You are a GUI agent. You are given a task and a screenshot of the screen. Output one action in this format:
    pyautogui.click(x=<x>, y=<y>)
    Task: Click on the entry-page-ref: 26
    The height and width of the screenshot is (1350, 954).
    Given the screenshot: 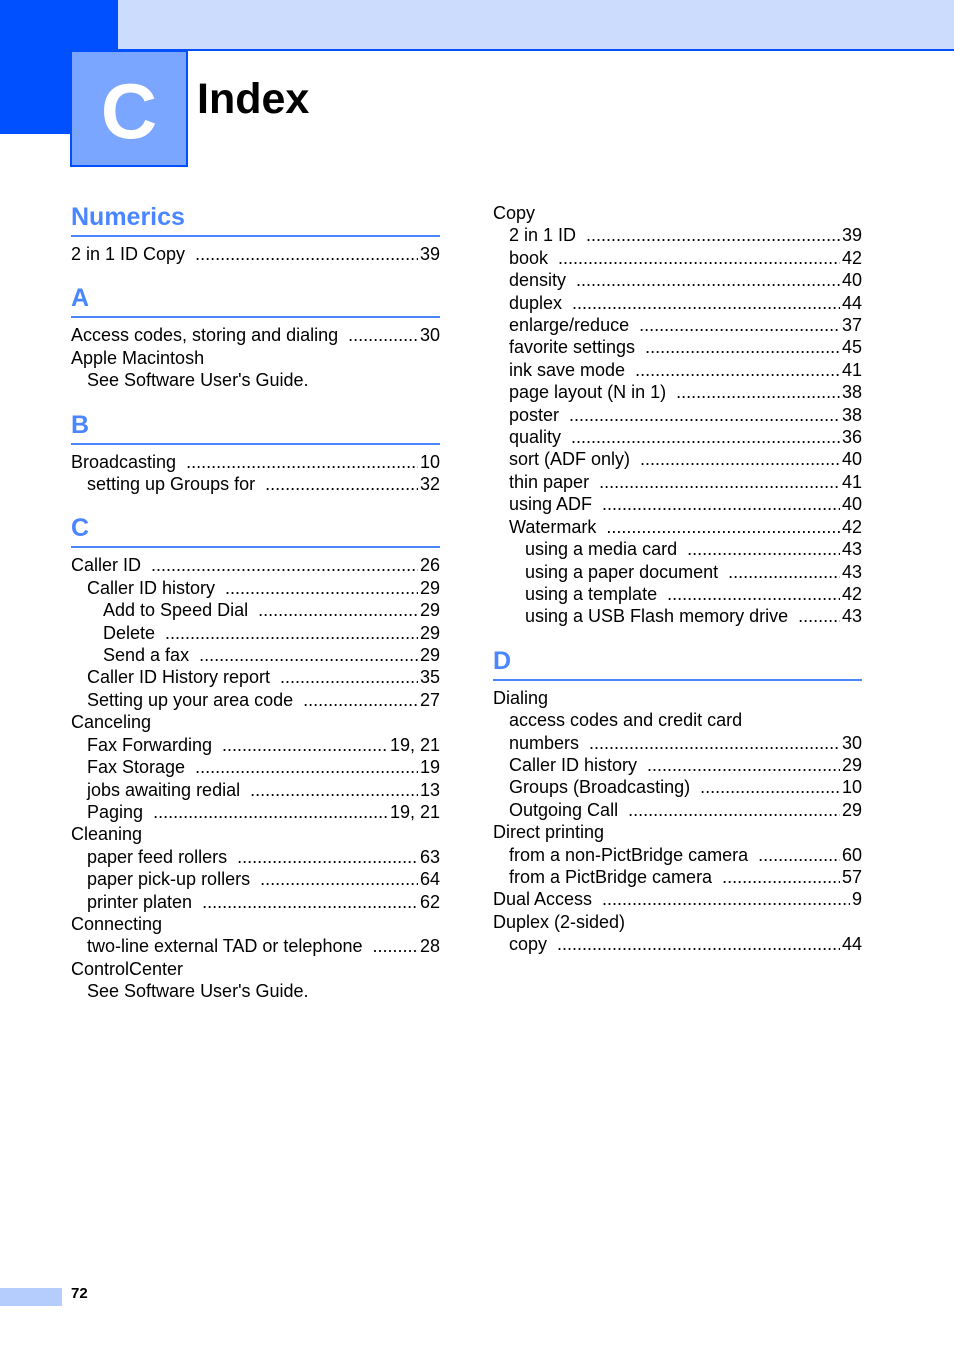 What is the action you would take?
    pyautogui.click(x=430, y=565)
    